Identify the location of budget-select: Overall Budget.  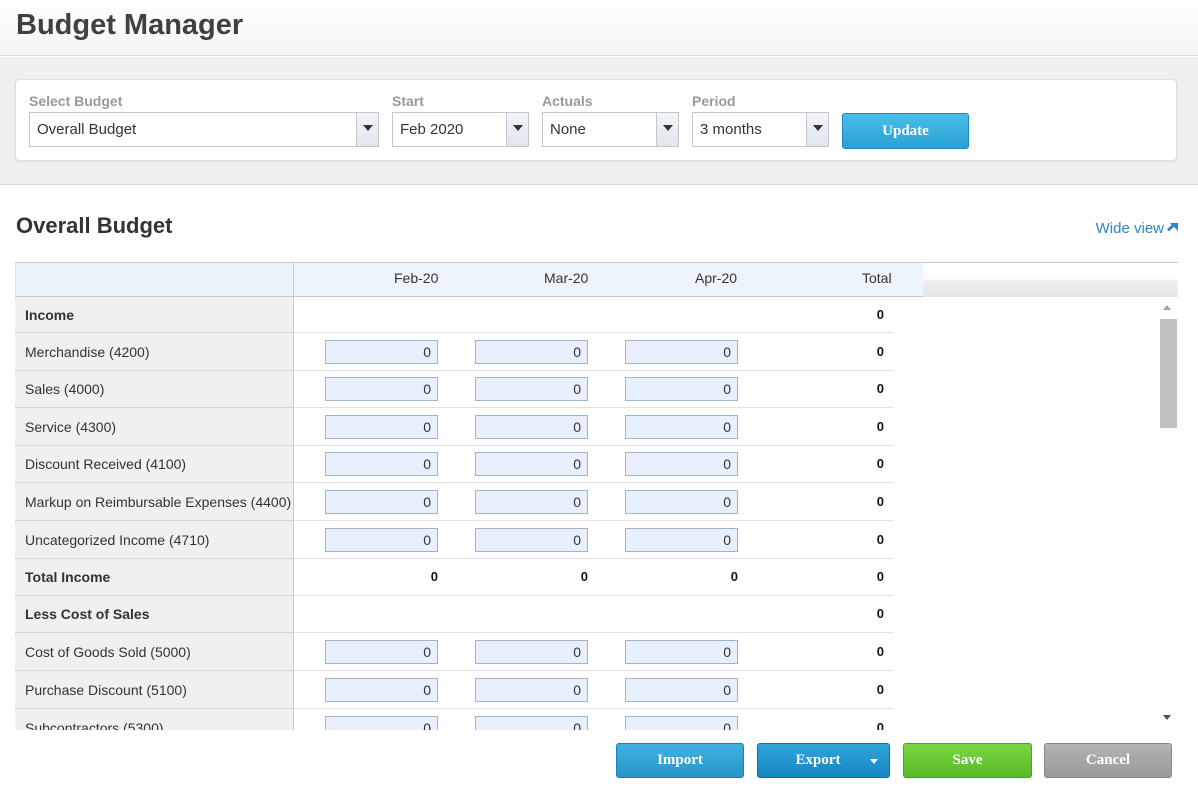
(204, 129).